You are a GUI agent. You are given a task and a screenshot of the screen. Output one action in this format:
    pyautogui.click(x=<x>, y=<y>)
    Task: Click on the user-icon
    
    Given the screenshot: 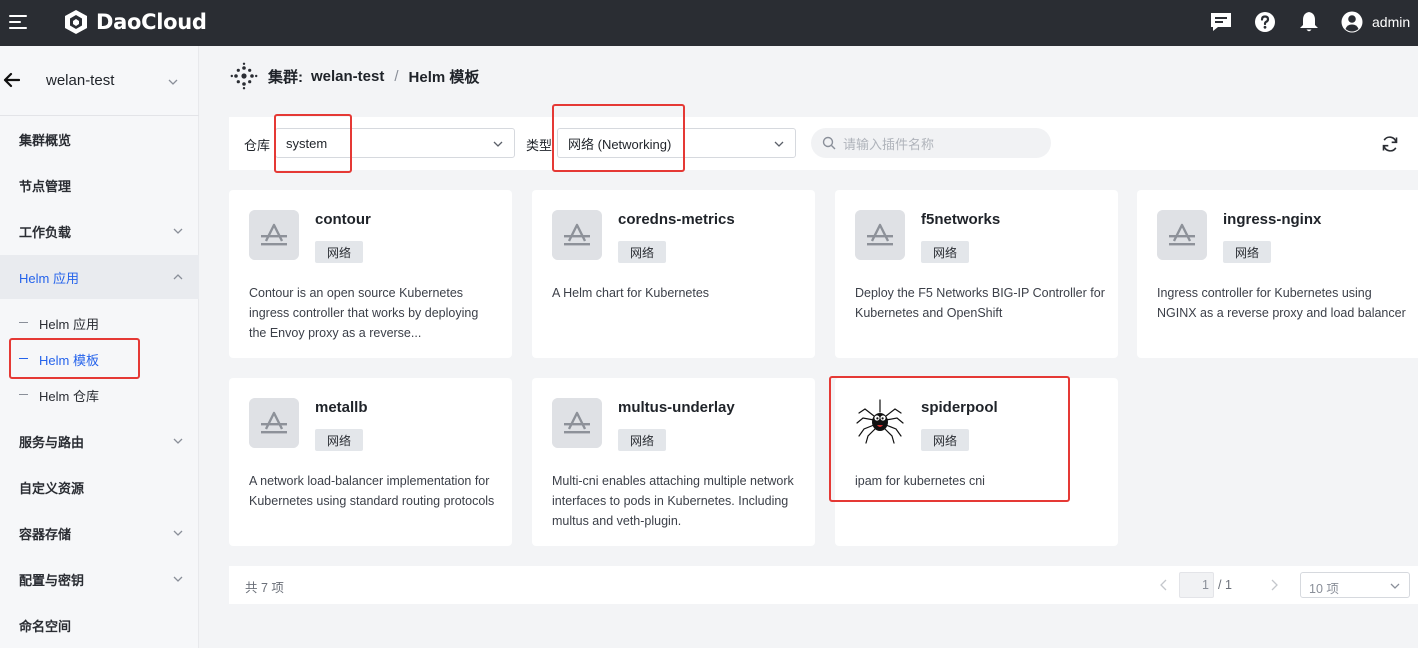 What is the action you would take?
    pyautogui.click(x=1352, y=22)
    